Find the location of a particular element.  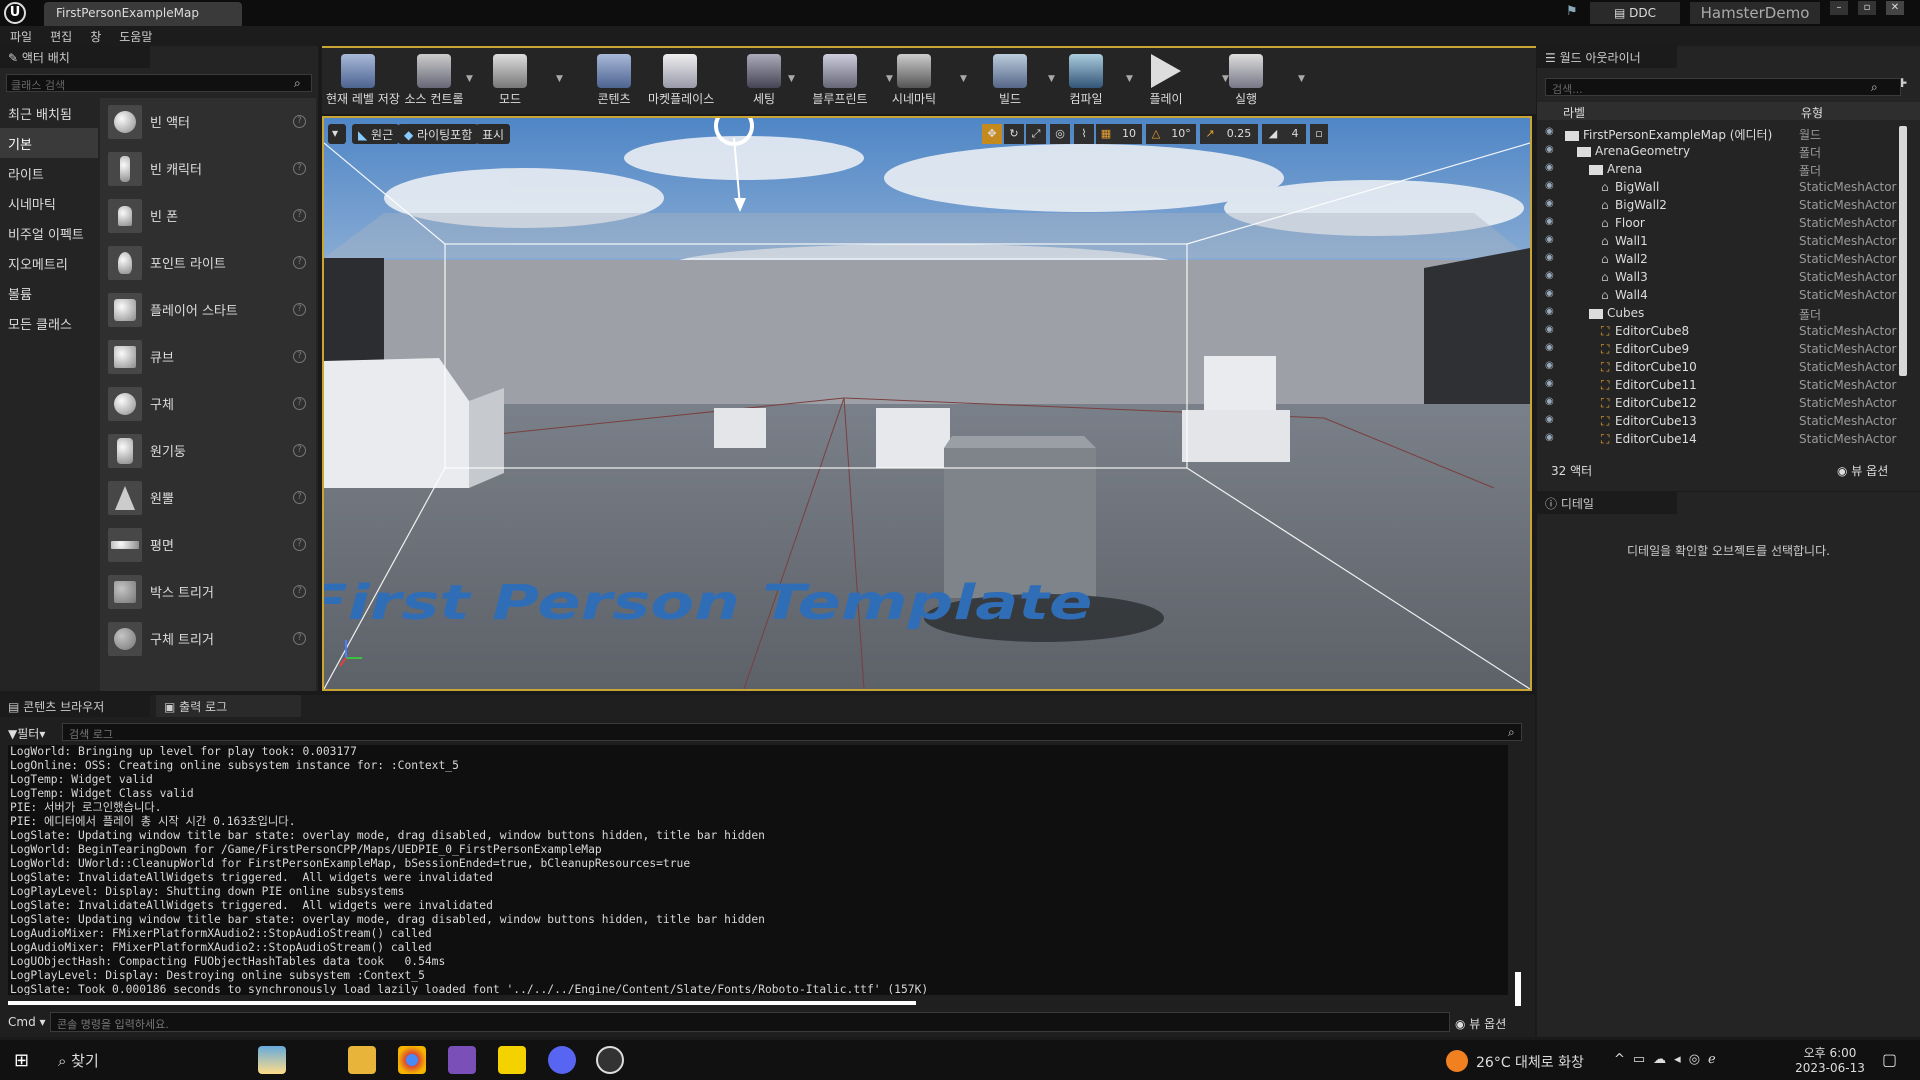

outliner-view-options-button: ◉ 뷰 옵션 is located at coordinates (1862, 470).